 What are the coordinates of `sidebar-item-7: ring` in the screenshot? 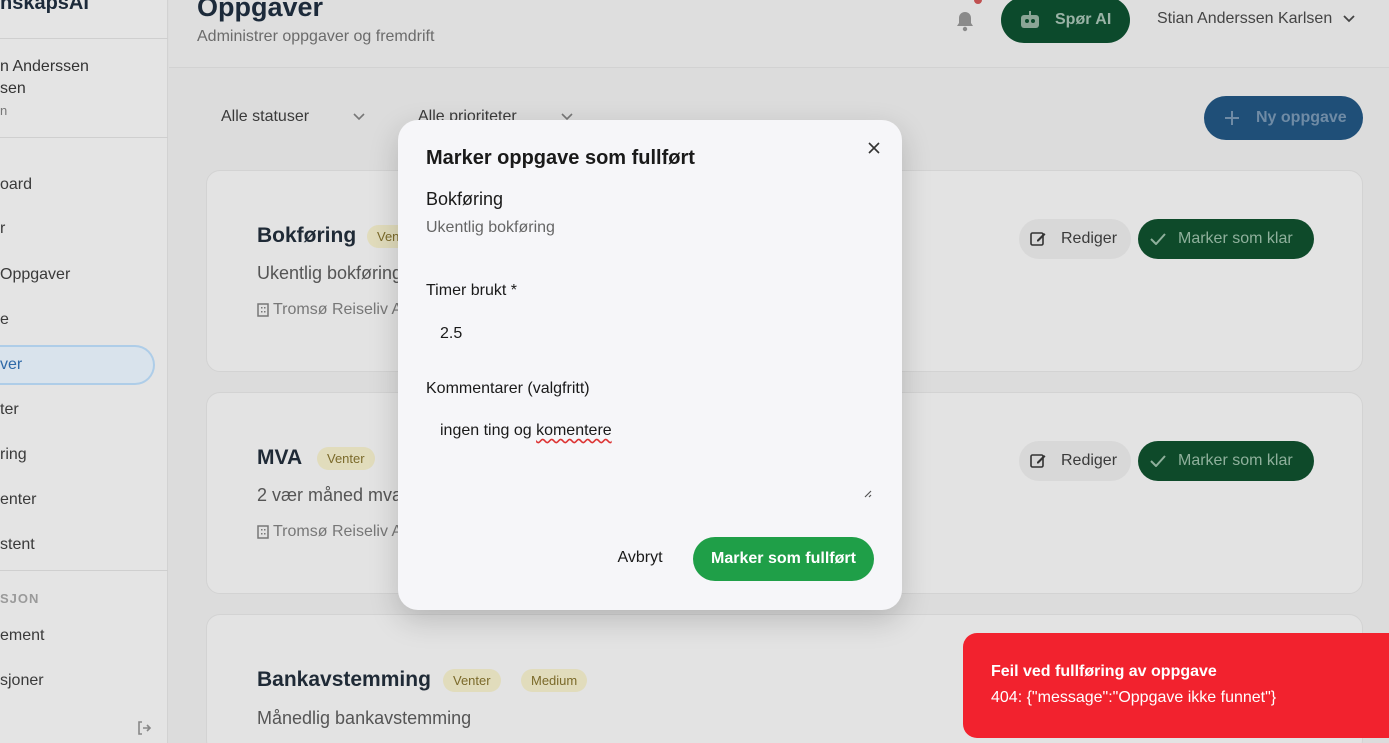 It's located at (13, 455).